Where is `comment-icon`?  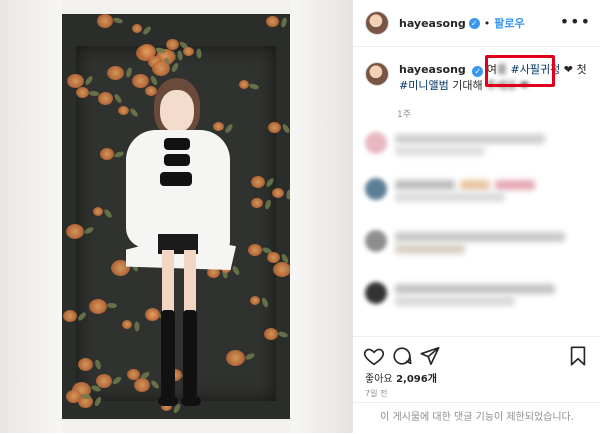 comment-icon is located at coordinates (402, 356).